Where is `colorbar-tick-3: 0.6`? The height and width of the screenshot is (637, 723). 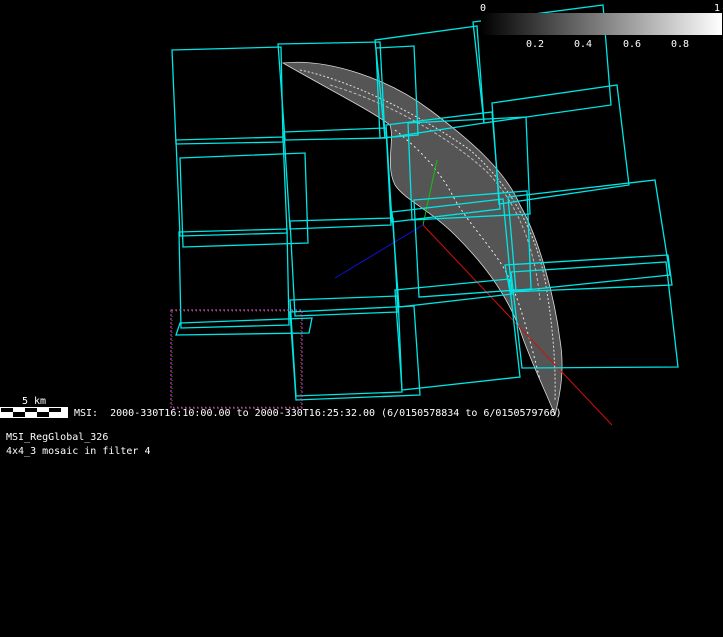 colorbar-tick-3: 0.6 is located at coordinates (632, 44).